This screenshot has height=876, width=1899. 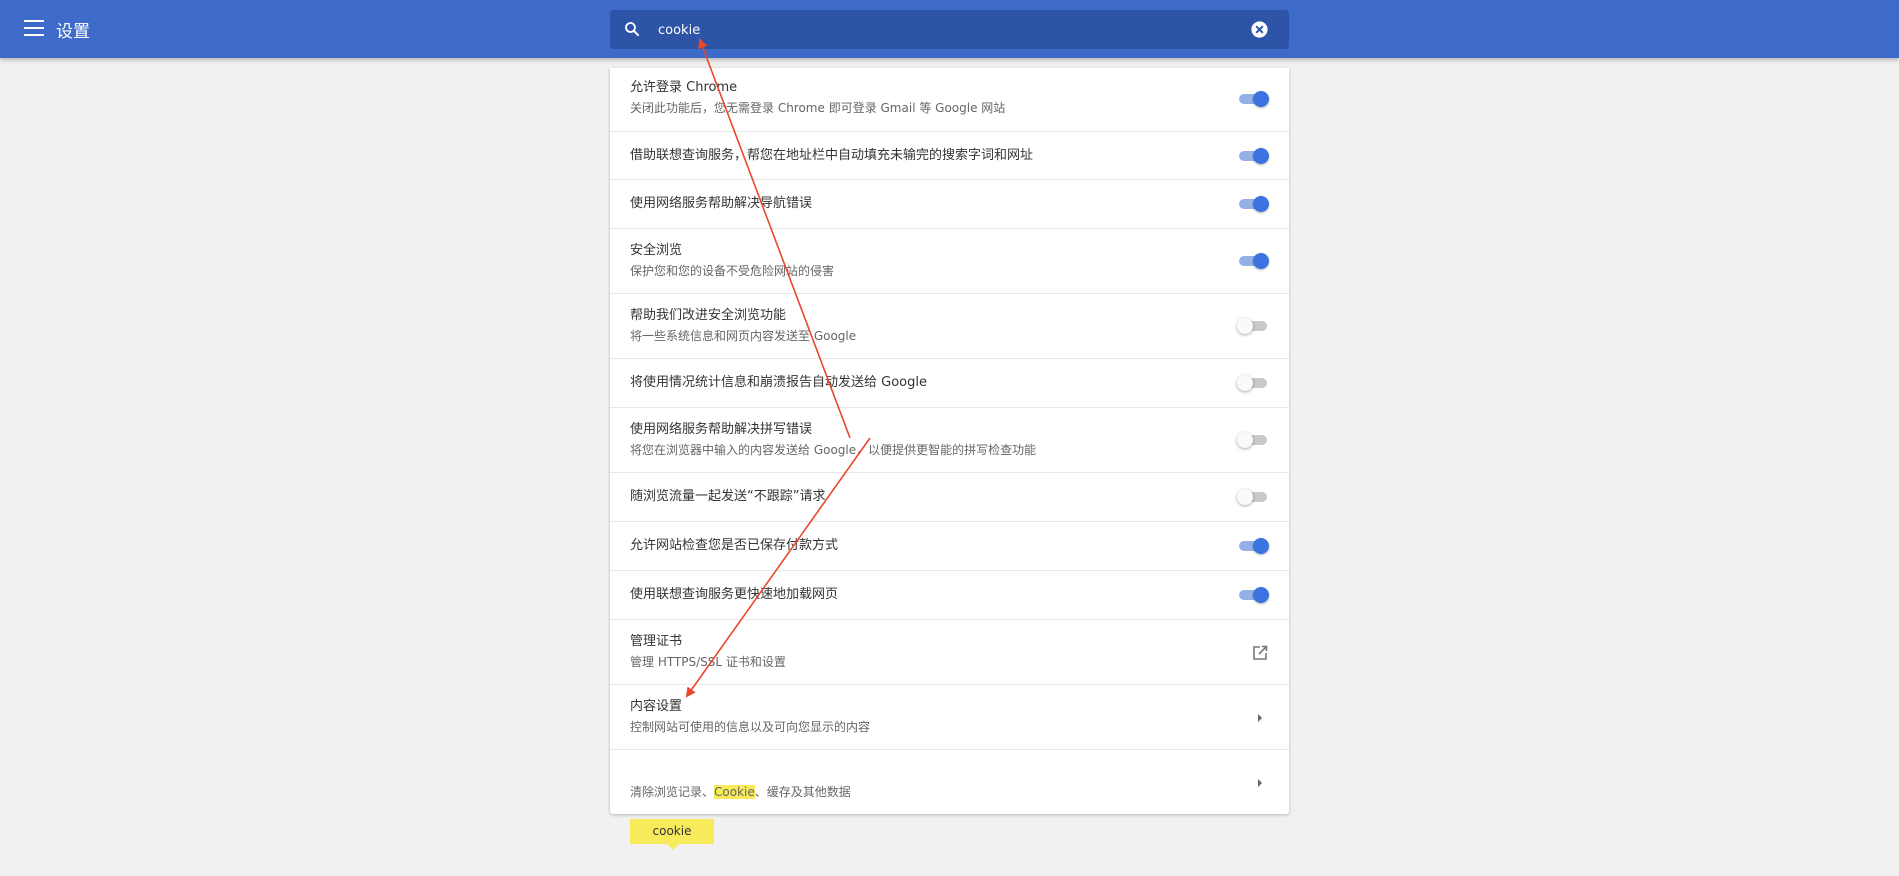 What do you see at coordinates (684, 87) in the screenshot?
I see `setting-label: 允许登录 Chrome` at bounding box center [684, 87].